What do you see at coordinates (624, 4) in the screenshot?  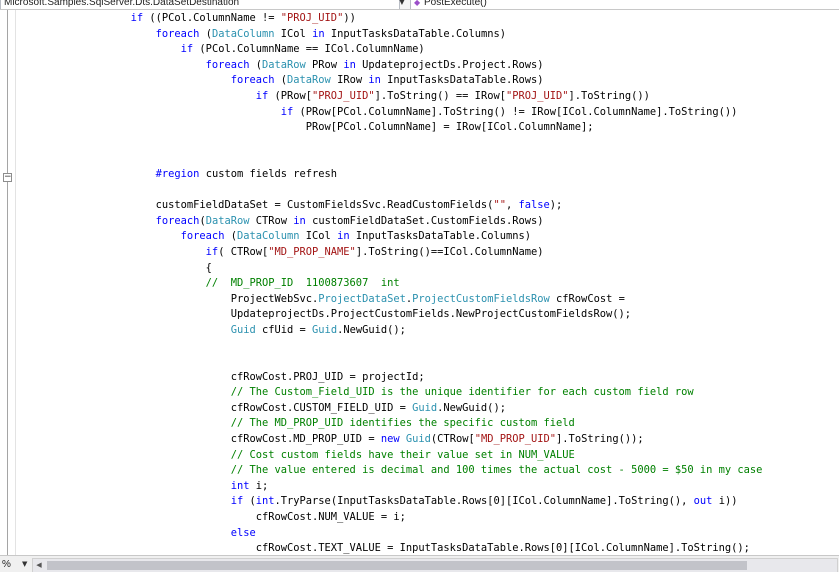 I see `member-dropdown: ◆ PostExecute()` at bounding box center [624, 4].